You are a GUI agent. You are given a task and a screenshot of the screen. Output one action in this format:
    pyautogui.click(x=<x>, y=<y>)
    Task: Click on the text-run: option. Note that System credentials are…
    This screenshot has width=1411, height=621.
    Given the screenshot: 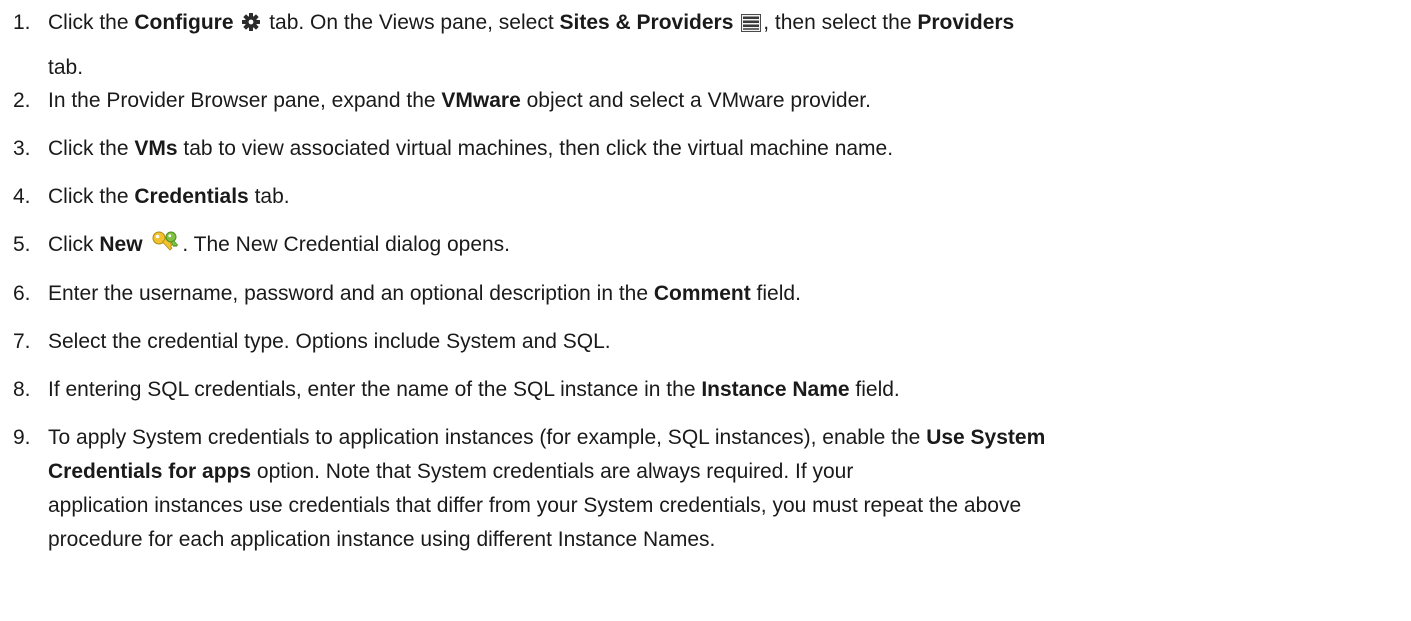 What is the action you would take?
    pyautogui.click(x=552, y=471)
    